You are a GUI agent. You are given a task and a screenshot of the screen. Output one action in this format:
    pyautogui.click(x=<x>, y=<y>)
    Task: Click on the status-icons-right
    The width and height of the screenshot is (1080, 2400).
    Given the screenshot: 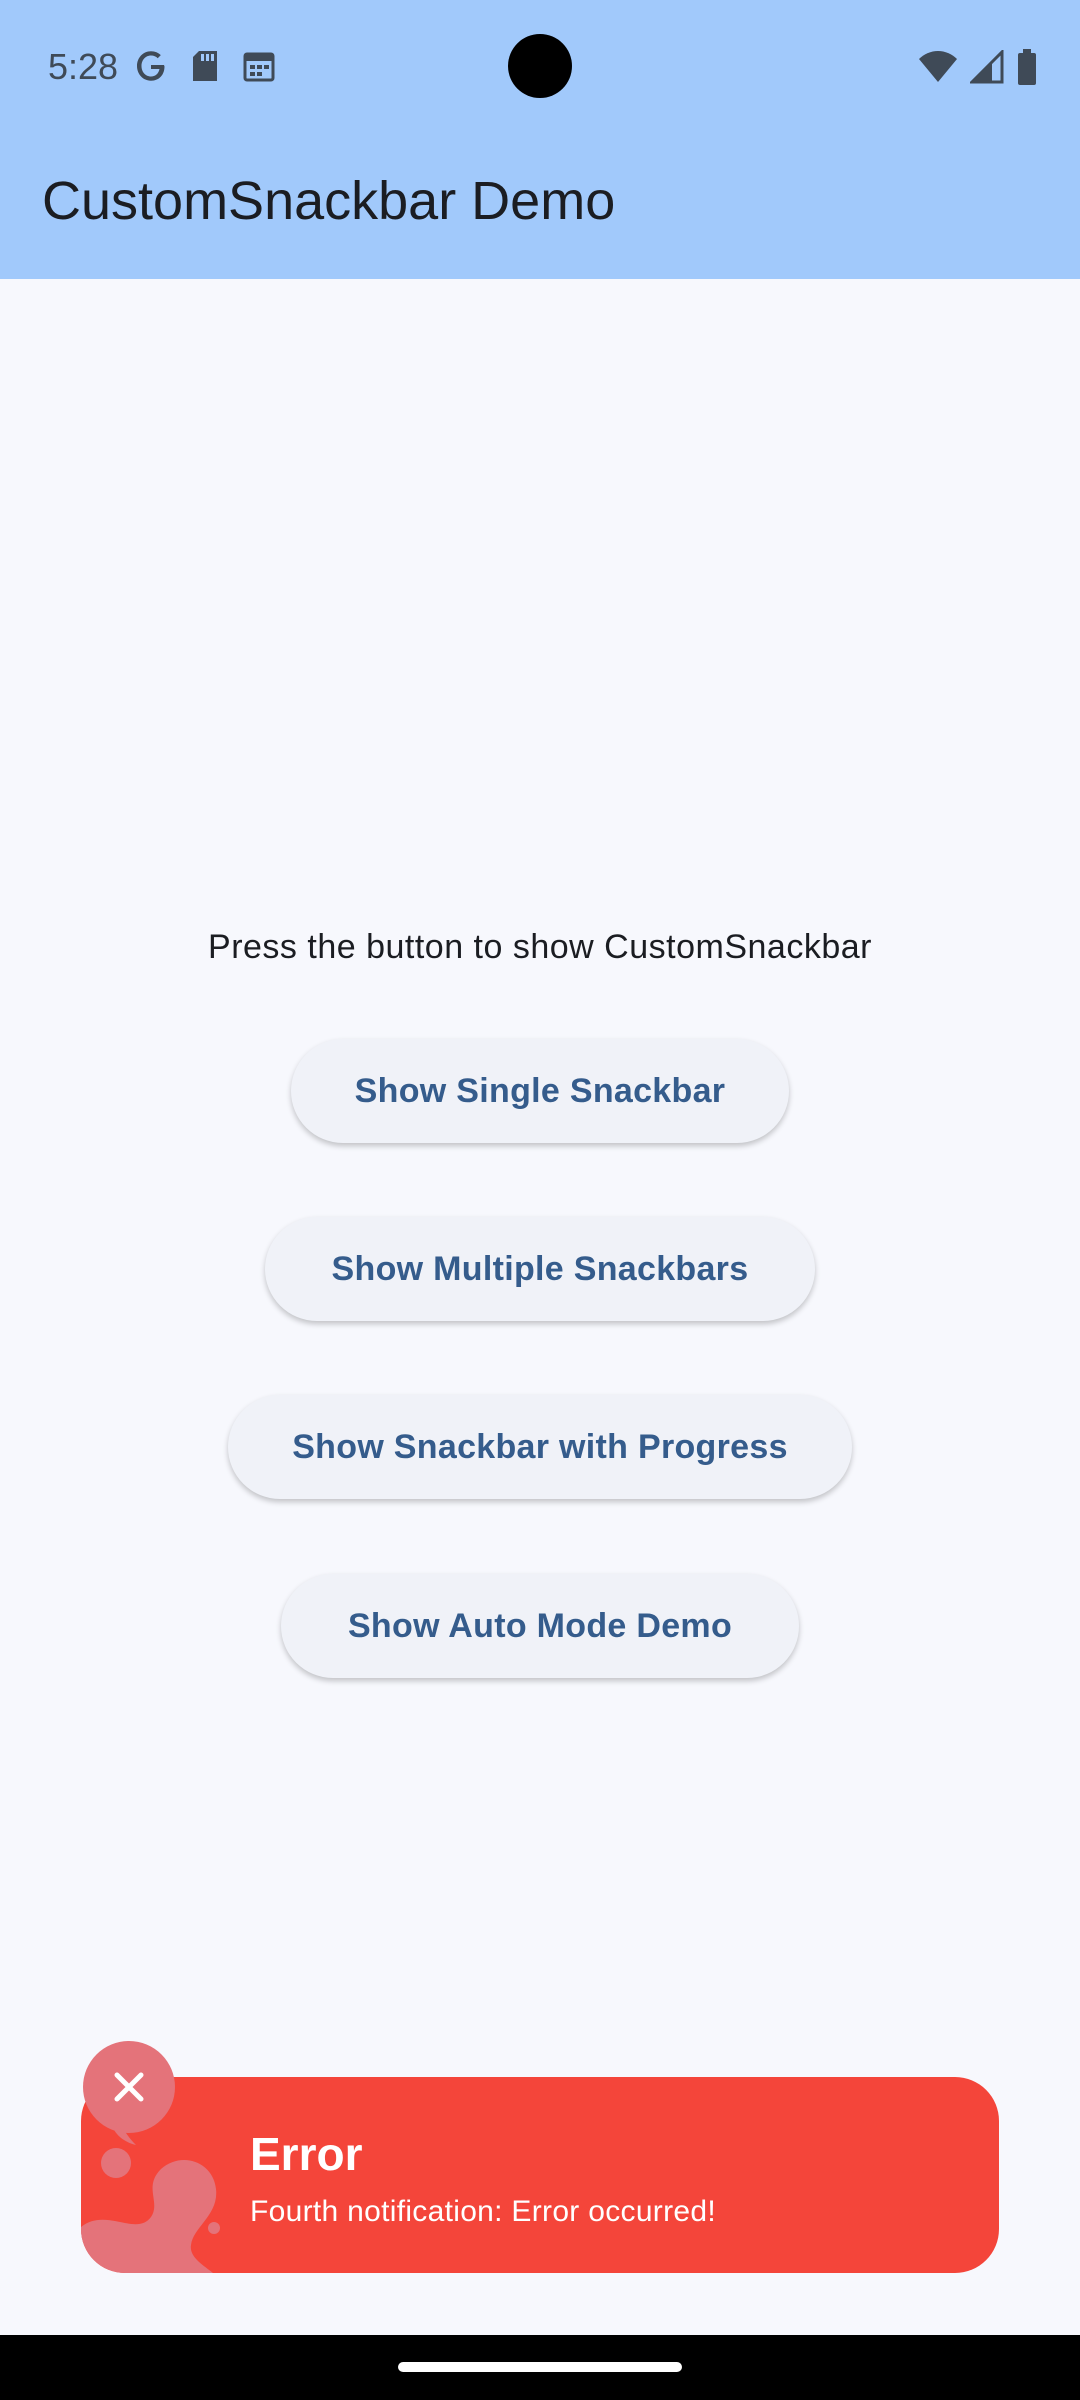 What is the action you would take?
    pyautogui.click(x=978, y=67)
    